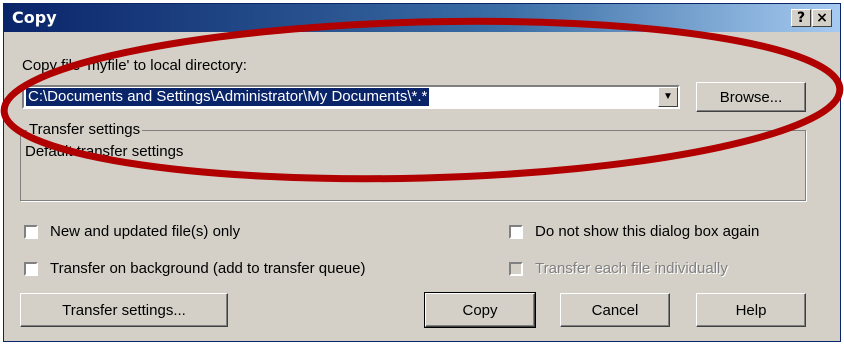 This screenshot has height=345, width=844. Describe the element at coordinates (145, 231) in the screenshot. I see `new-updated-label: New and updated file(s) only` at that location.